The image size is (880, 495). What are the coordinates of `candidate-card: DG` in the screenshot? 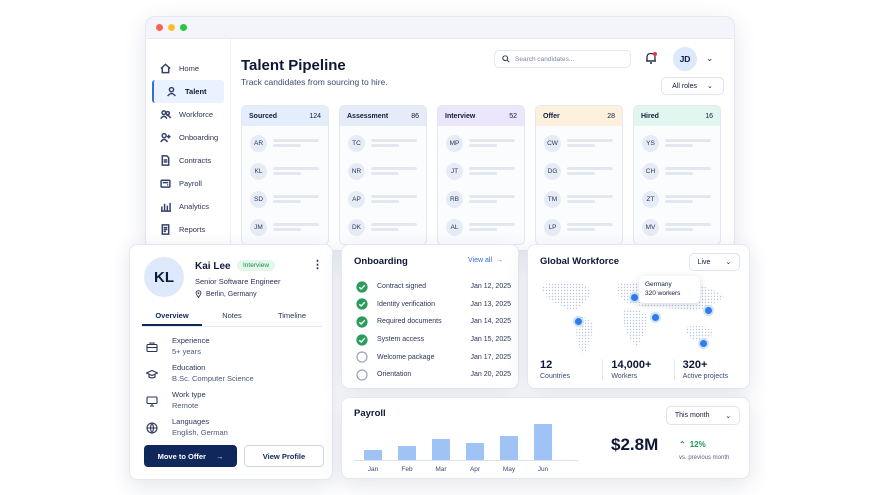 It's located at (579, 171).